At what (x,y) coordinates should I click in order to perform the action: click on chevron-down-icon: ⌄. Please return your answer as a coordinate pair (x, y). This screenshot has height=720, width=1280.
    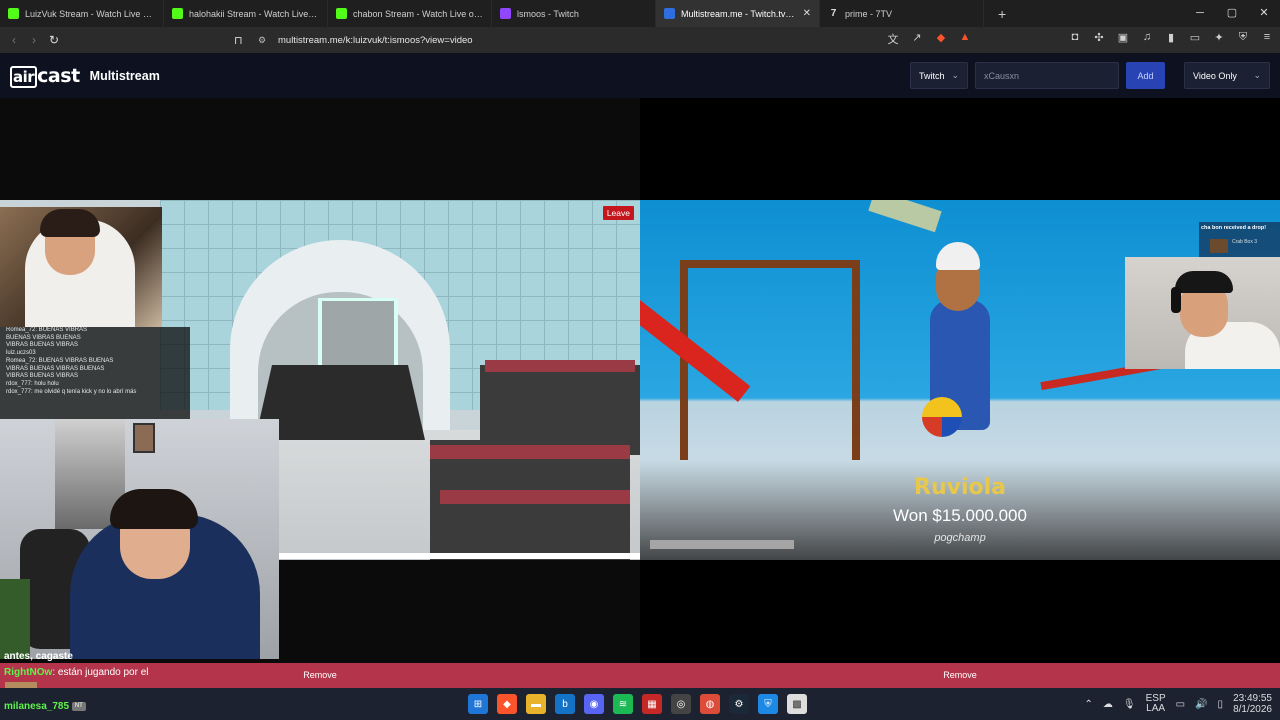
    Looking at the image, I should click on (955, 75).